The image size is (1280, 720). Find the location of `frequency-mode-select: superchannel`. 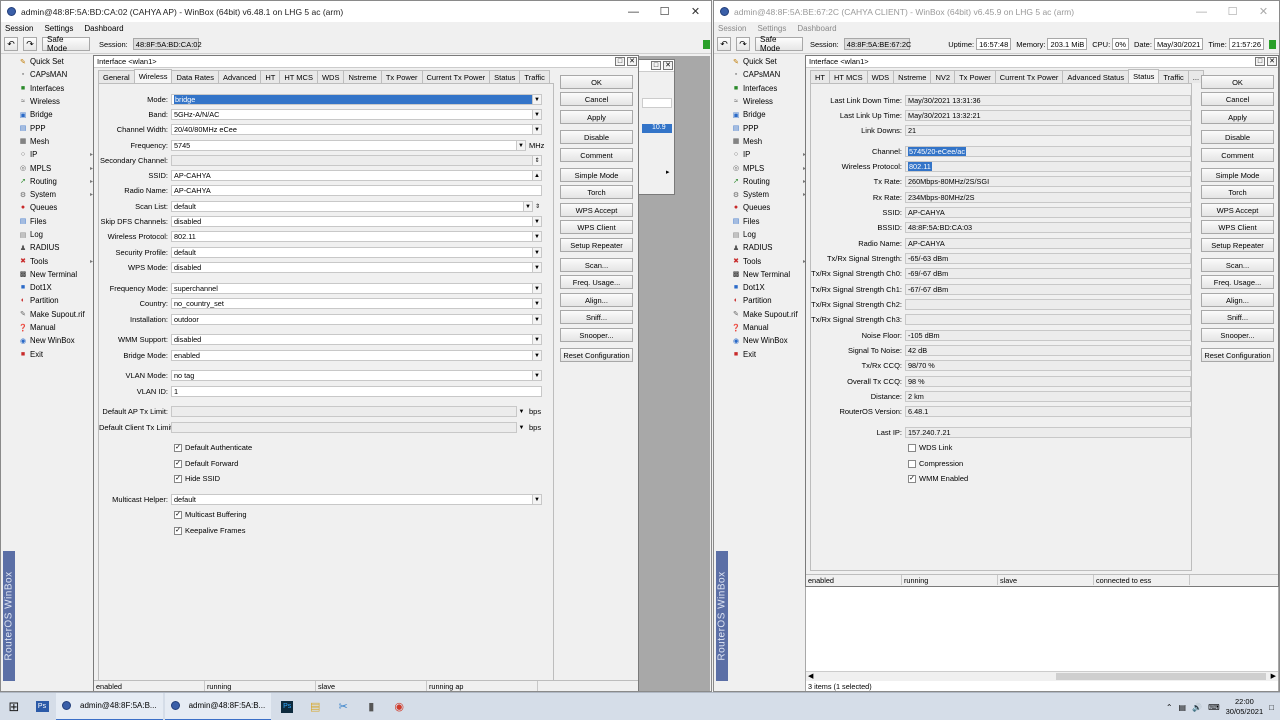

frequency-mode-select: superchannel is located at coordinates (352, 288).